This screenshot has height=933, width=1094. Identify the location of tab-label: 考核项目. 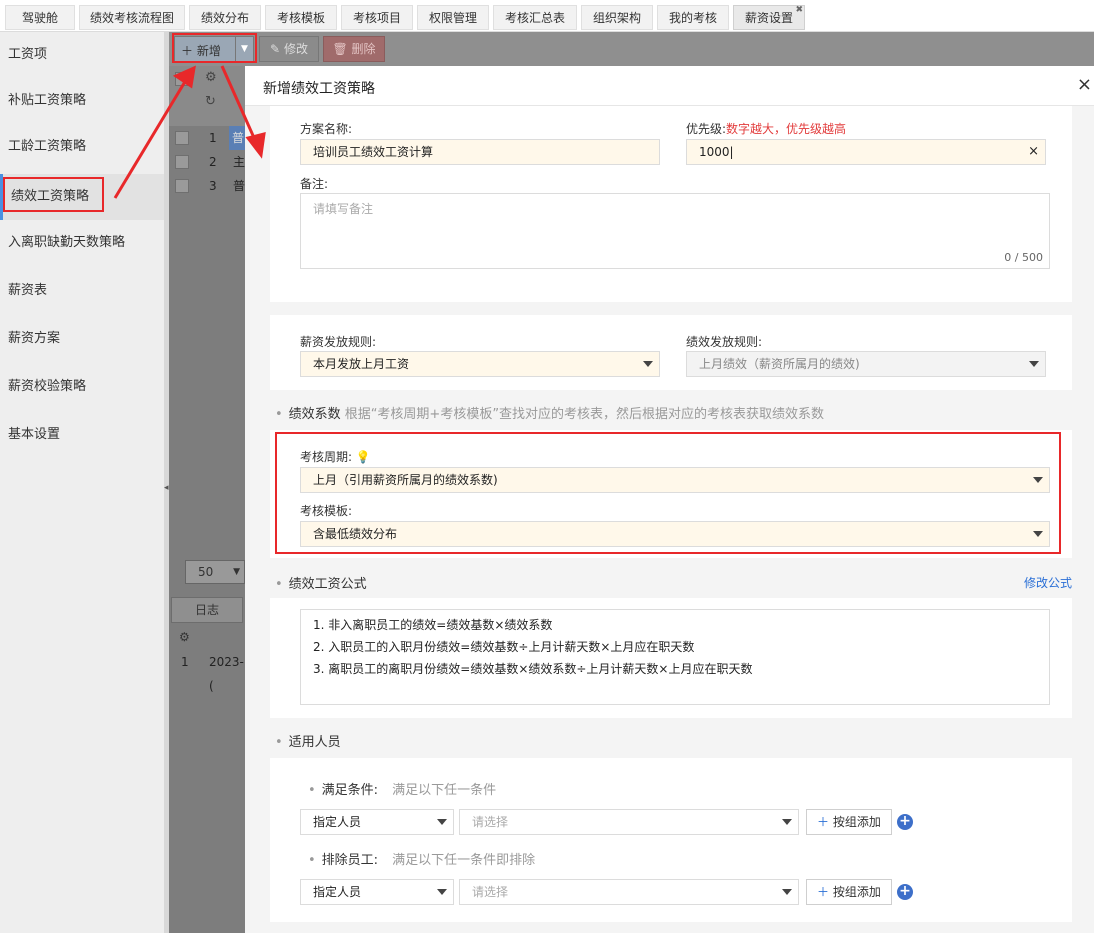
(376, 18).